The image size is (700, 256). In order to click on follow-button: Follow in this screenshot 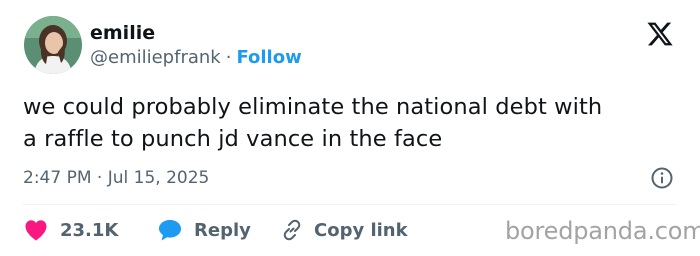, I will do `click(268, 57)`.